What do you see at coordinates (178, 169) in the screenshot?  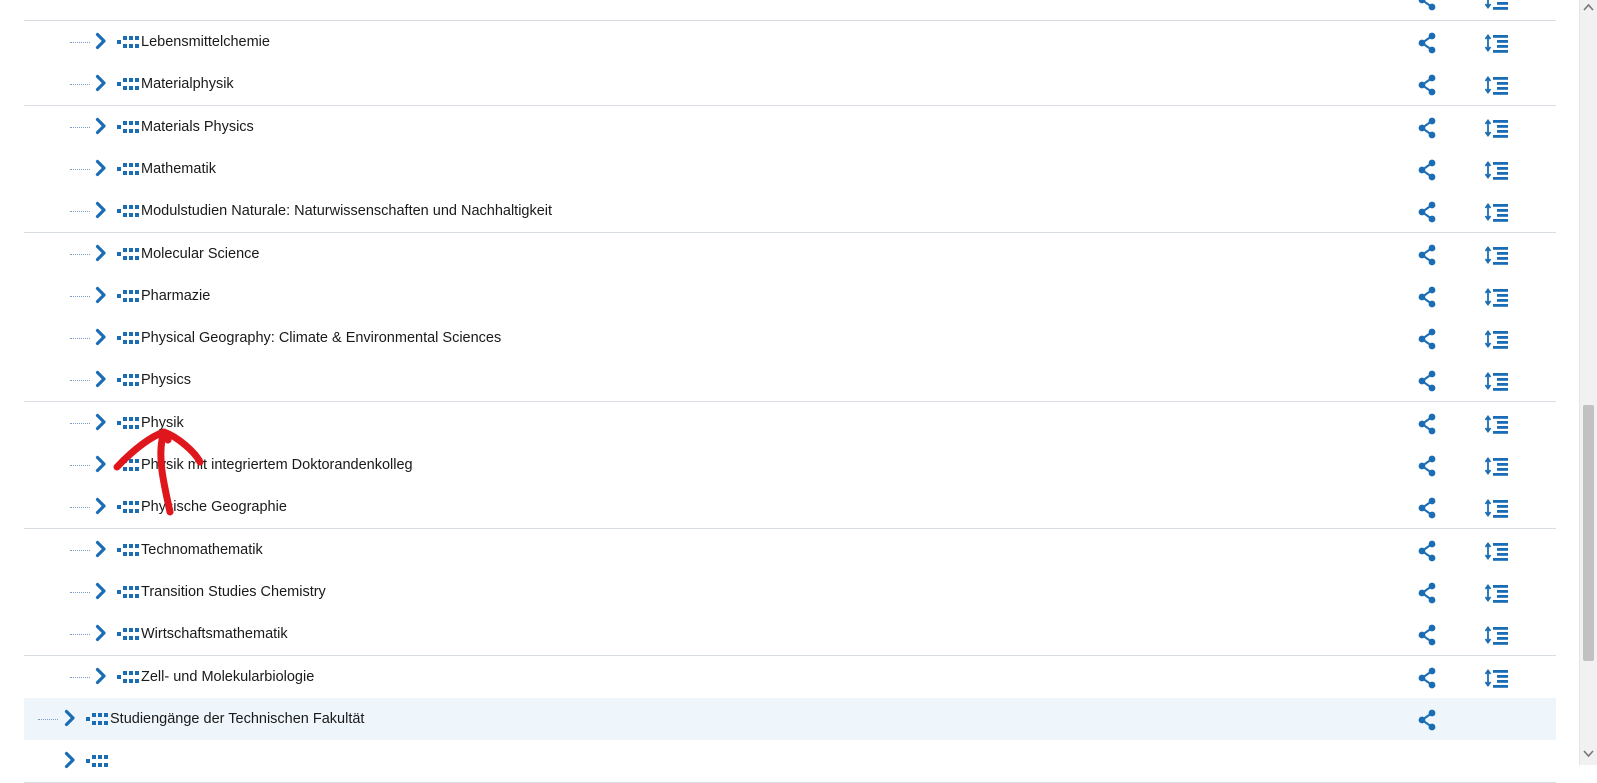 I see `tree-item-label: Mathematik` at bounding box center [178, 169].